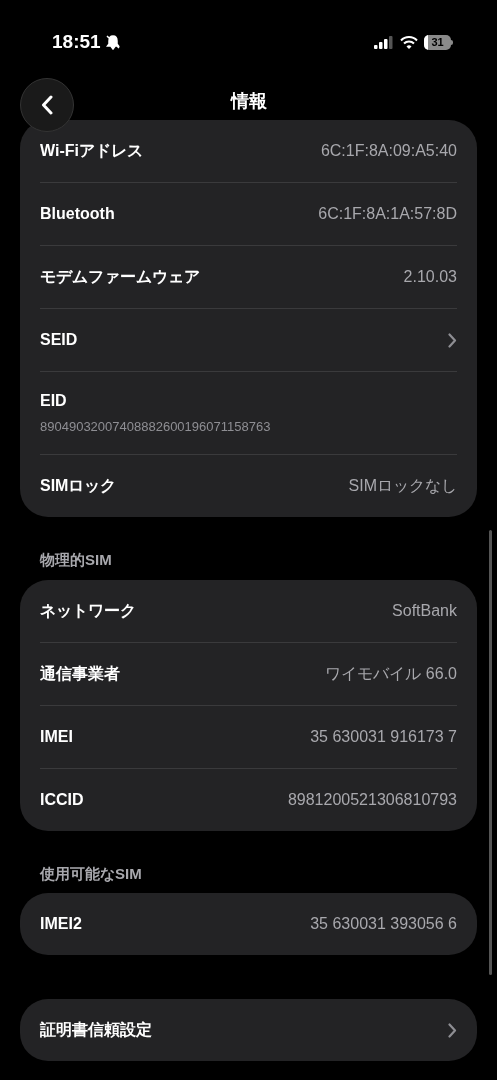 This screenshot has width=497, height=1080. What do you see at coordinates (88, 610) in the screenshot?
I see `row-label: ネットワーク` at bounding box center [88, 610].